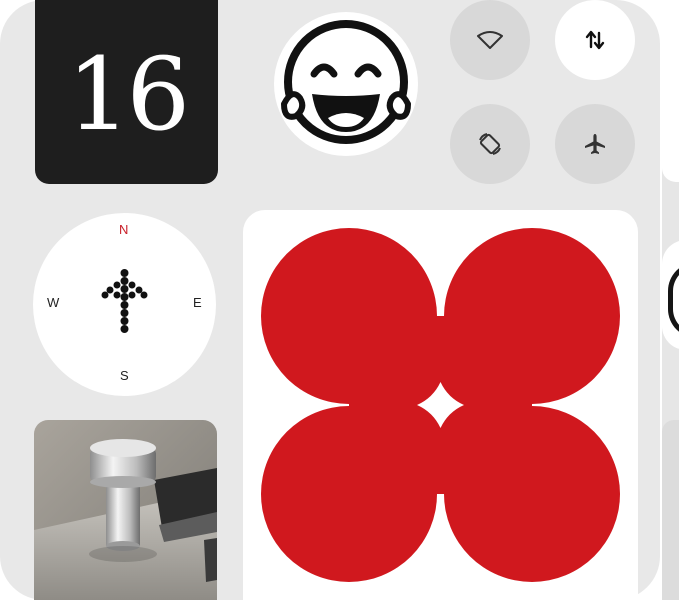  I want to click on wifi-icon, so click(490, 40).